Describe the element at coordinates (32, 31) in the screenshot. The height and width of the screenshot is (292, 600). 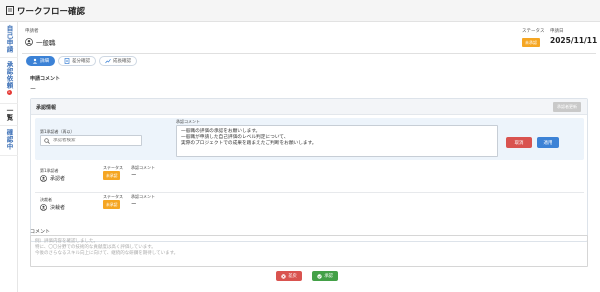
I see `applicant-label: 申請者` at that location.